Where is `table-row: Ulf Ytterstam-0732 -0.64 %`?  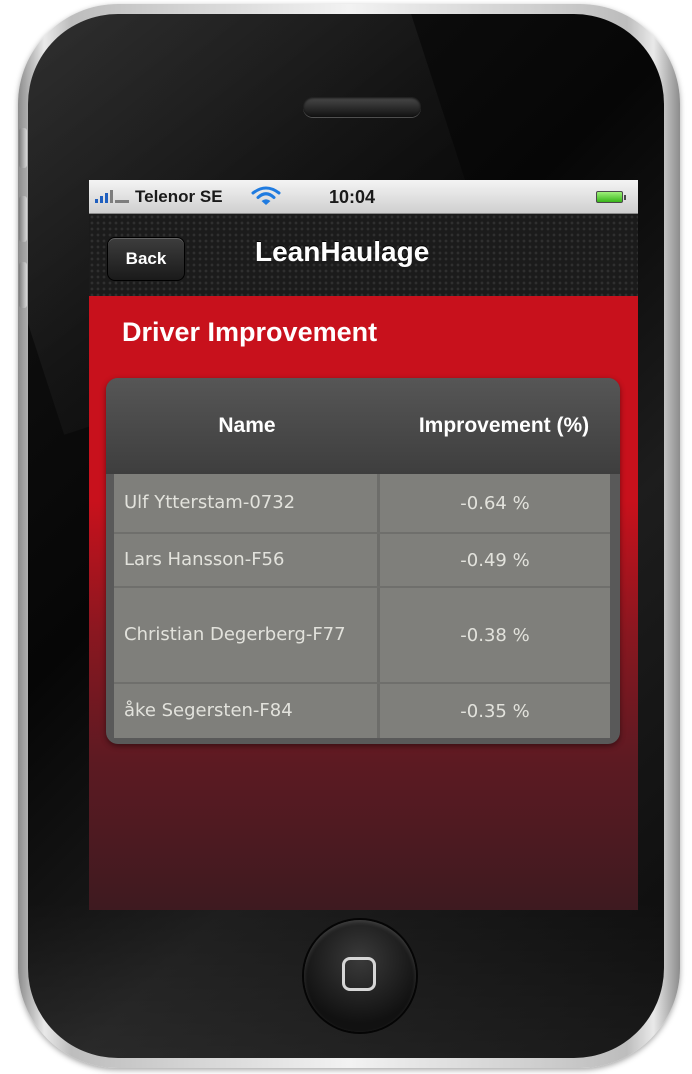
table-row: Ulf Ytterstam-0732 -0.64 % is located at coordinates (362, 504).